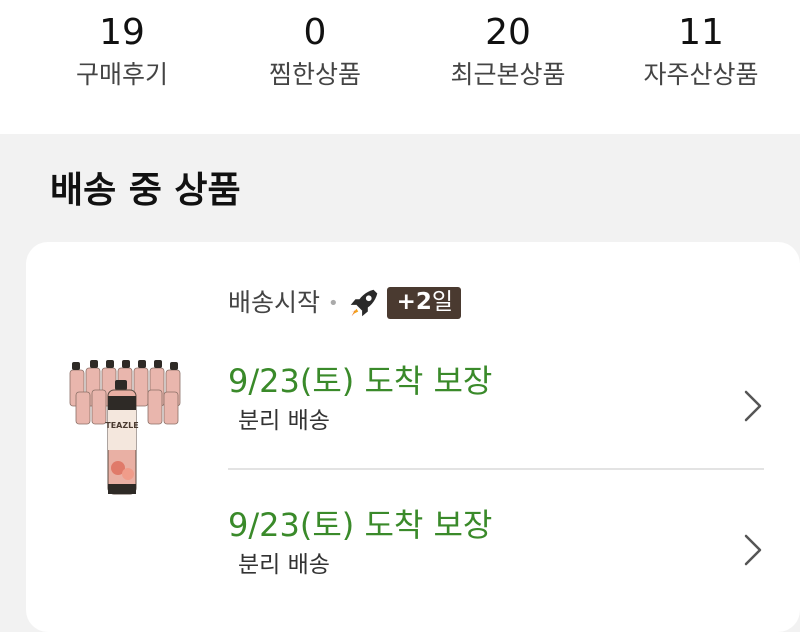  What do you see at coordinates (442, 302) in the screenshot?
I see `speed-badge-unit: 일` at bounding box center [442, 302].